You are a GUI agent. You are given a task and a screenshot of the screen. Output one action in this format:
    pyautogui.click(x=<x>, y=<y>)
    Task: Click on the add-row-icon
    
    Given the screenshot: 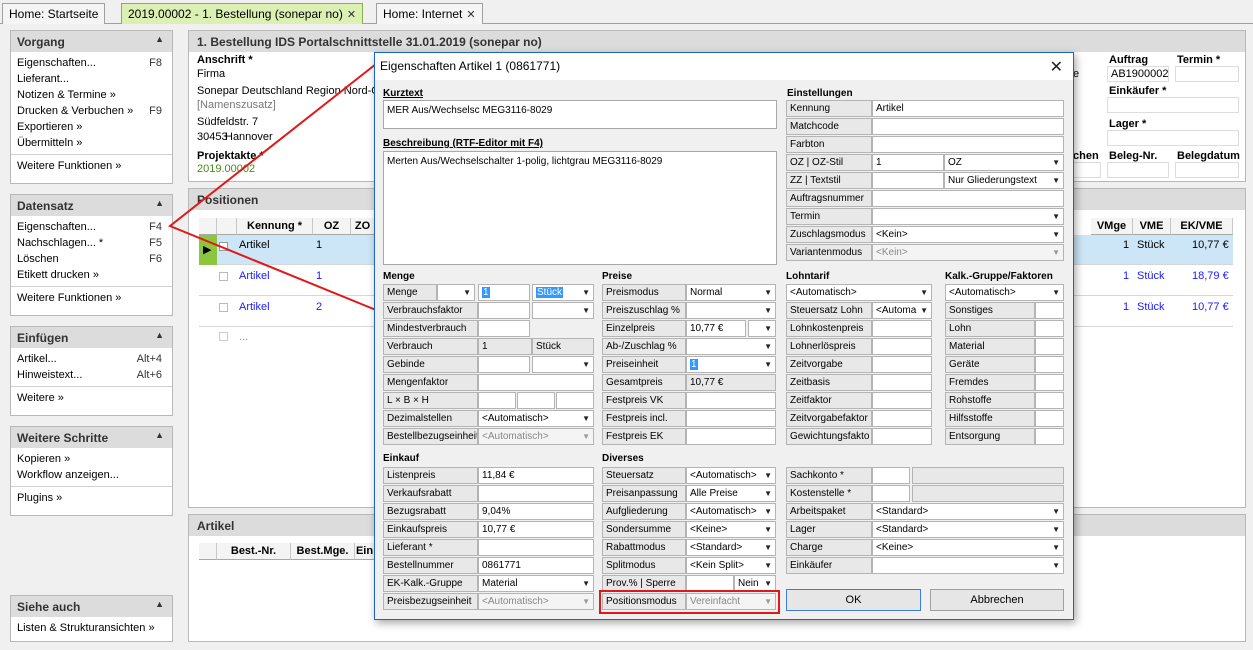 What is the action you would take?
    pyautogui.click(x=223, y=336)
    